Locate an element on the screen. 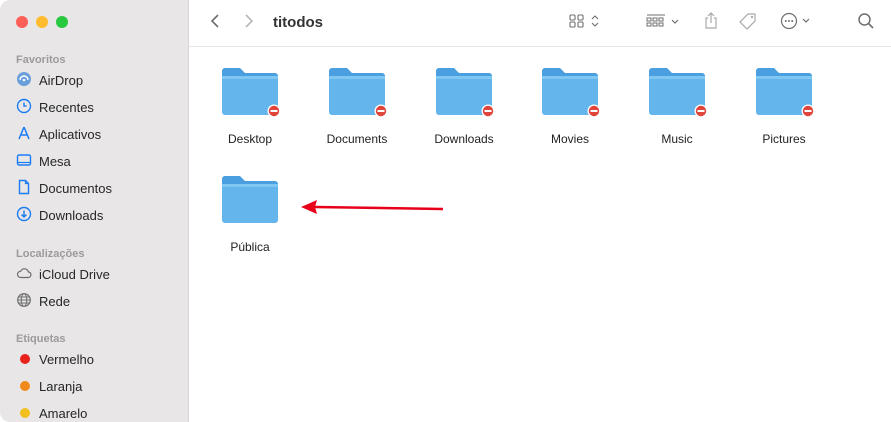  more-actions-button is located at coordinates (797, 23).